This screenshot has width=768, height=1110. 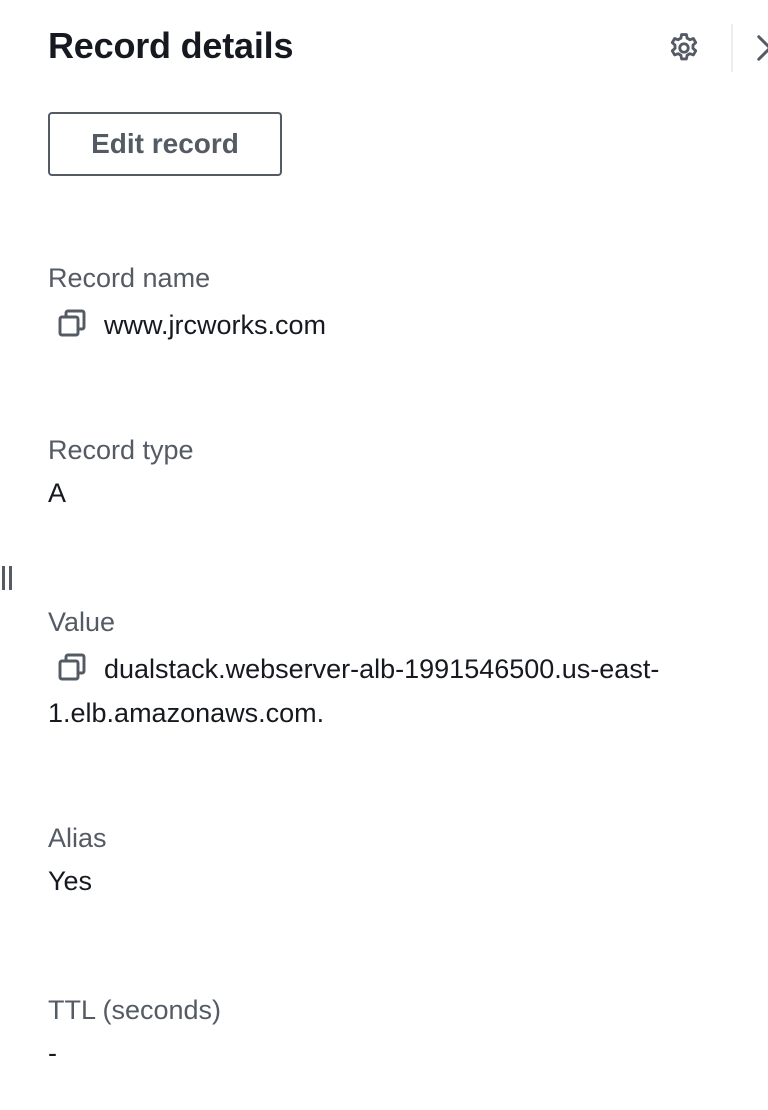 I want to click on gear-icon, so click(x=684, y=47).